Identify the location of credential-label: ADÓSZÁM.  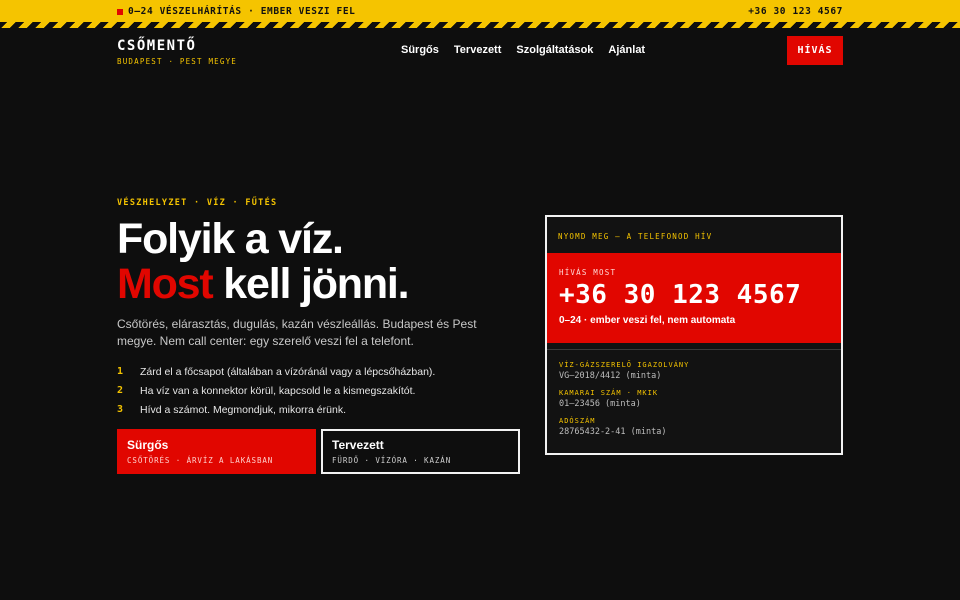
(577, 421).